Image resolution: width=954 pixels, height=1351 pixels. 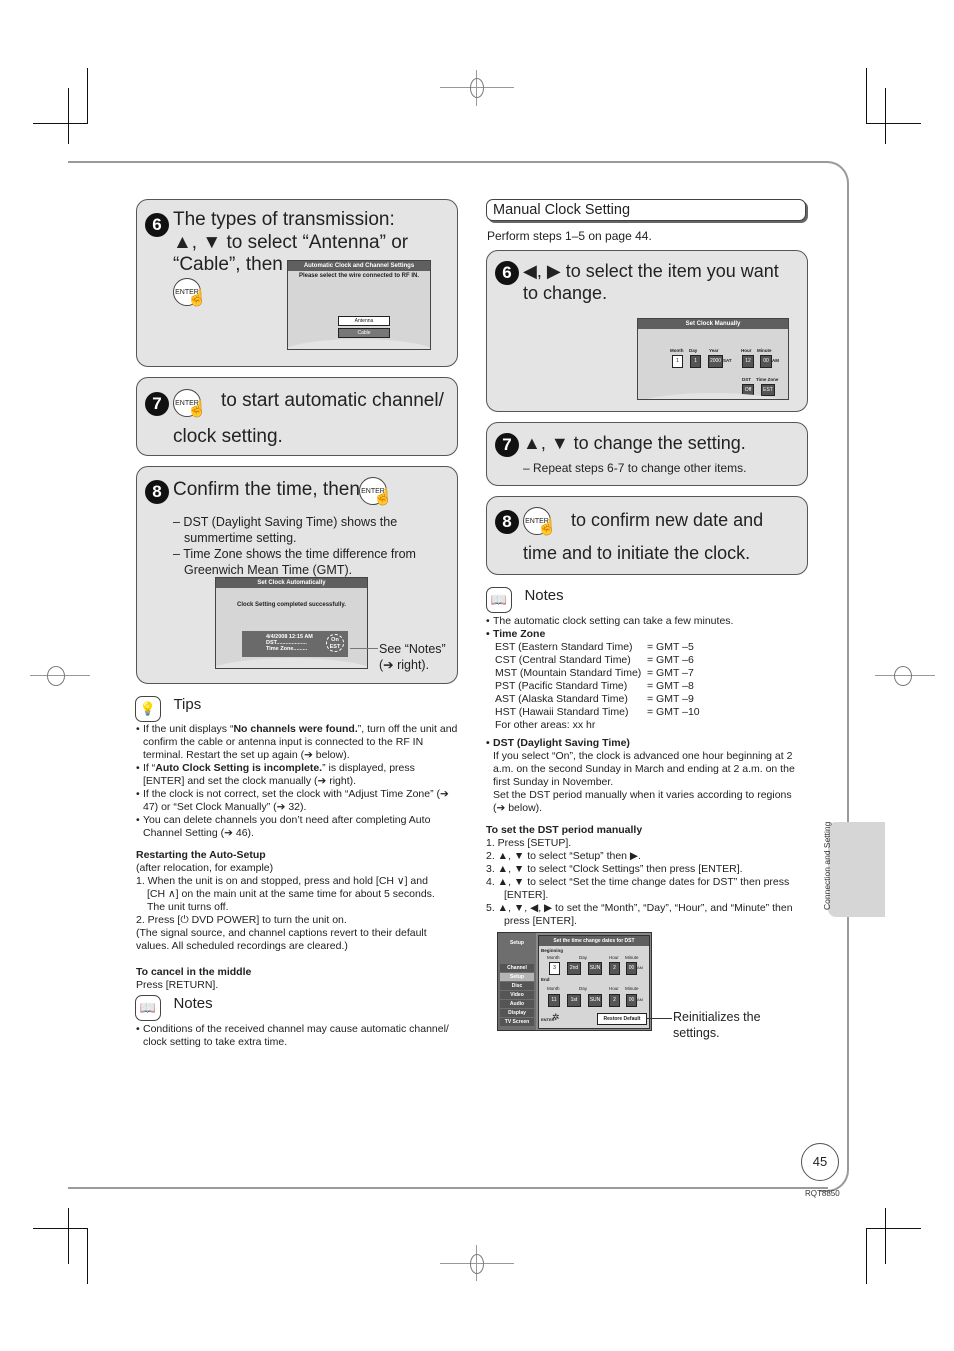 I want to click on field-month: 1, so click(x=677, y=361).